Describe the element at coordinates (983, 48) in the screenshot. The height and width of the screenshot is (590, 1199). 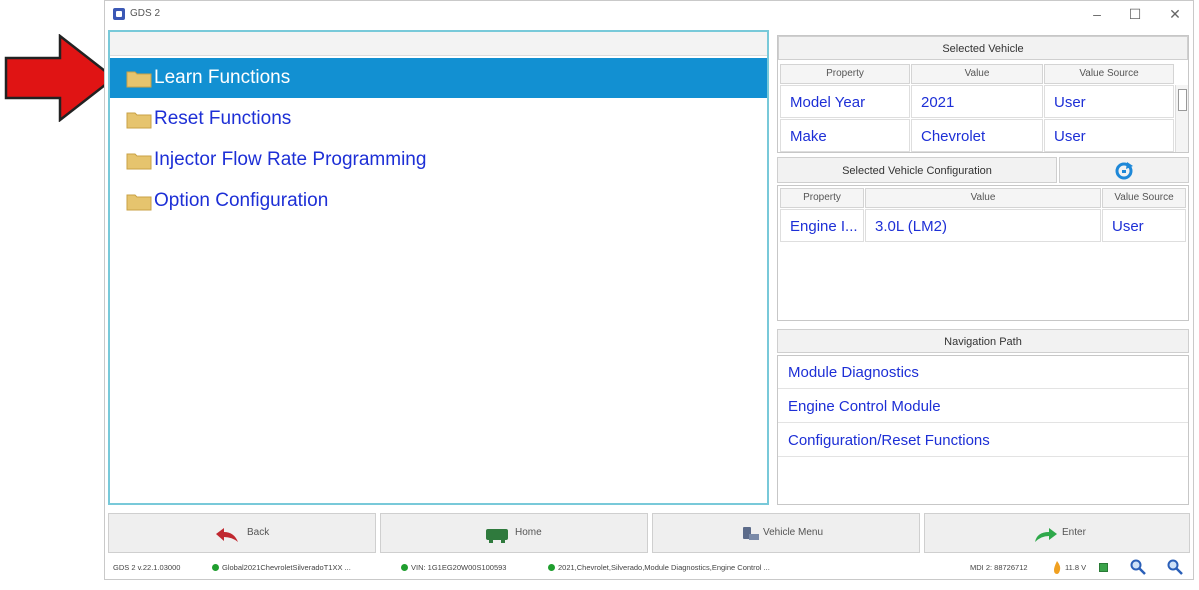
I see `selected-vehicle-title: Selected Vehicle` at that location.